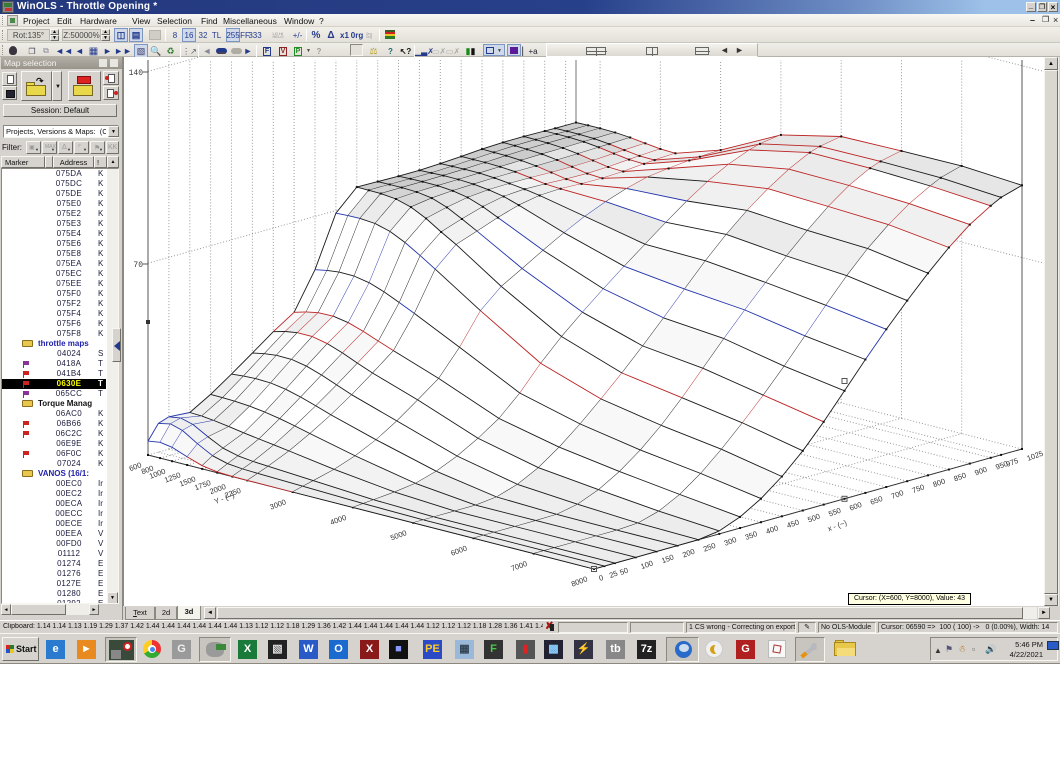  What do you see at coordinates (138, 265) in the screenshot?
I see `svg-text: 70` at bounding box center [138, 265].